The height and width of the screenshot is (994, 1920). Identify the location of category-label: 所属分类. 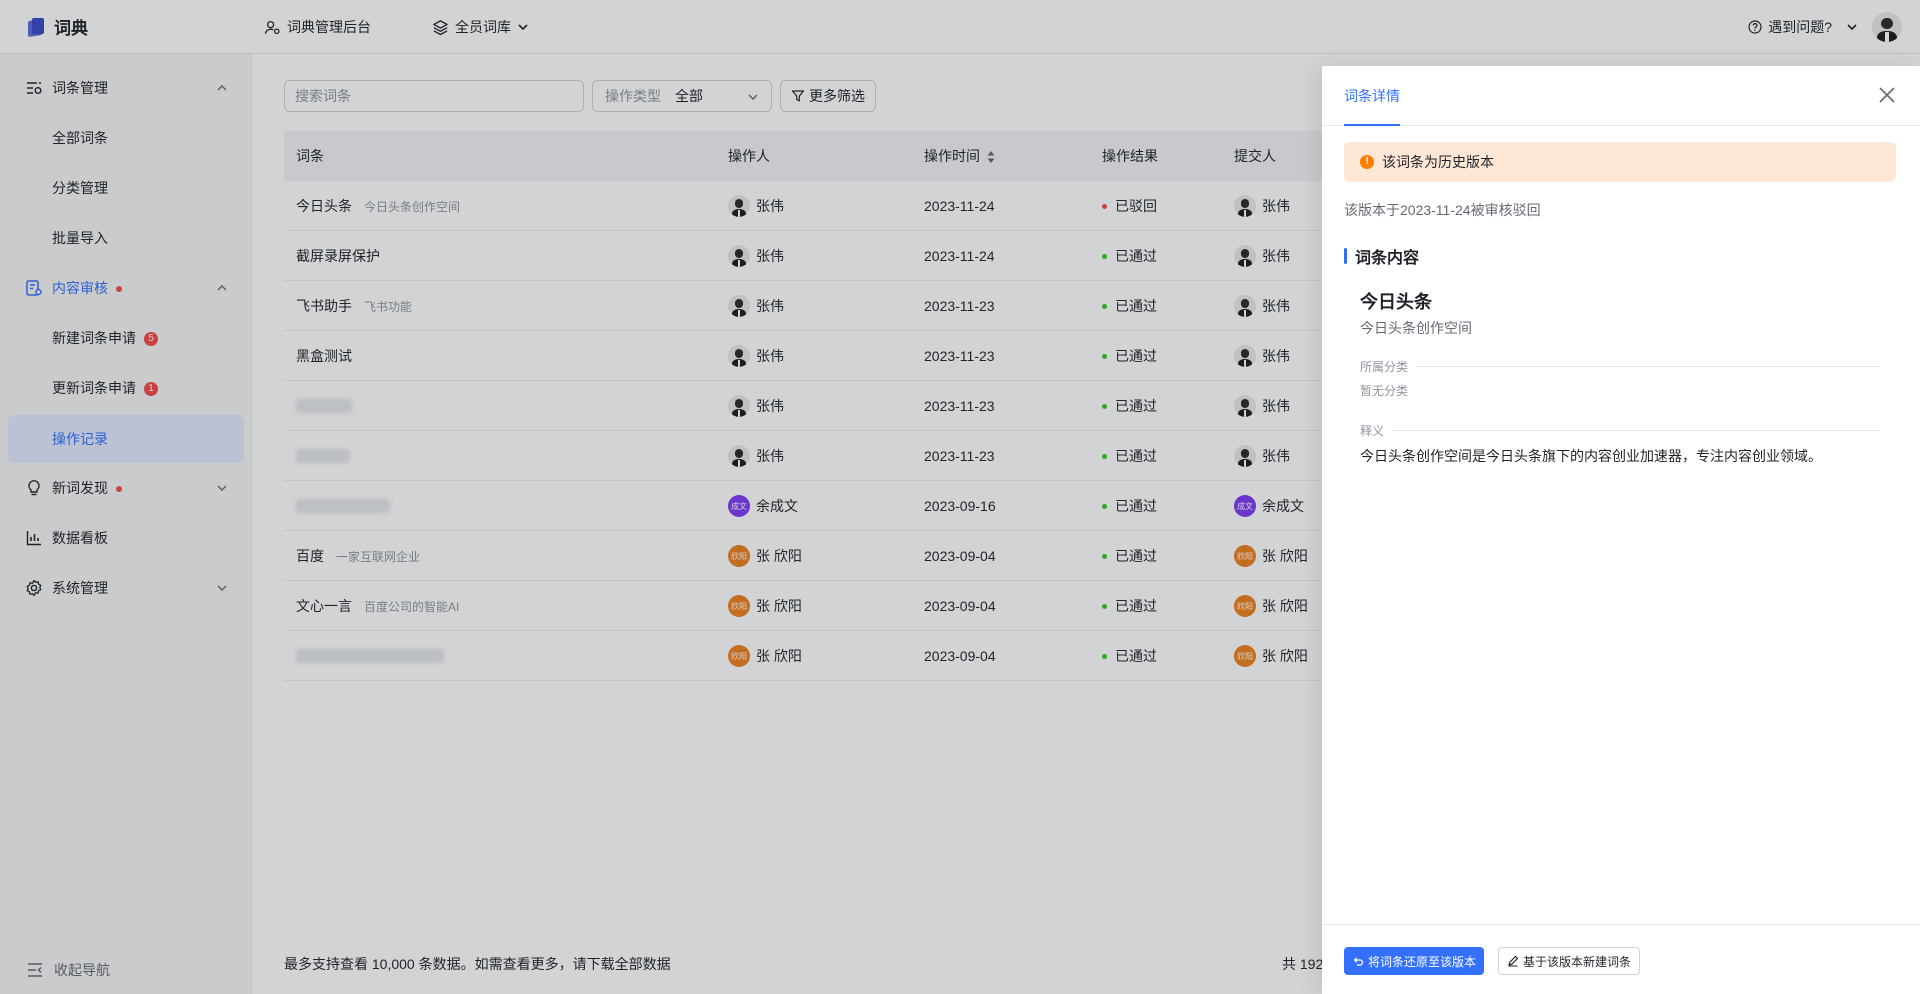
(1620, 366).